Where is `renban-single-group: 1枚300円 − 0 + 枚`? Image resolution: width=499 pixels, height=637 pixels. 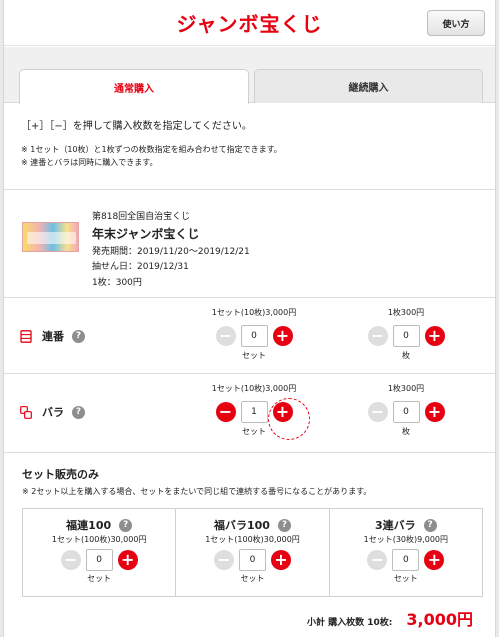
renban-single-group: 1枚300円 − 0 + 枚 is located at coordinates (406, 334).